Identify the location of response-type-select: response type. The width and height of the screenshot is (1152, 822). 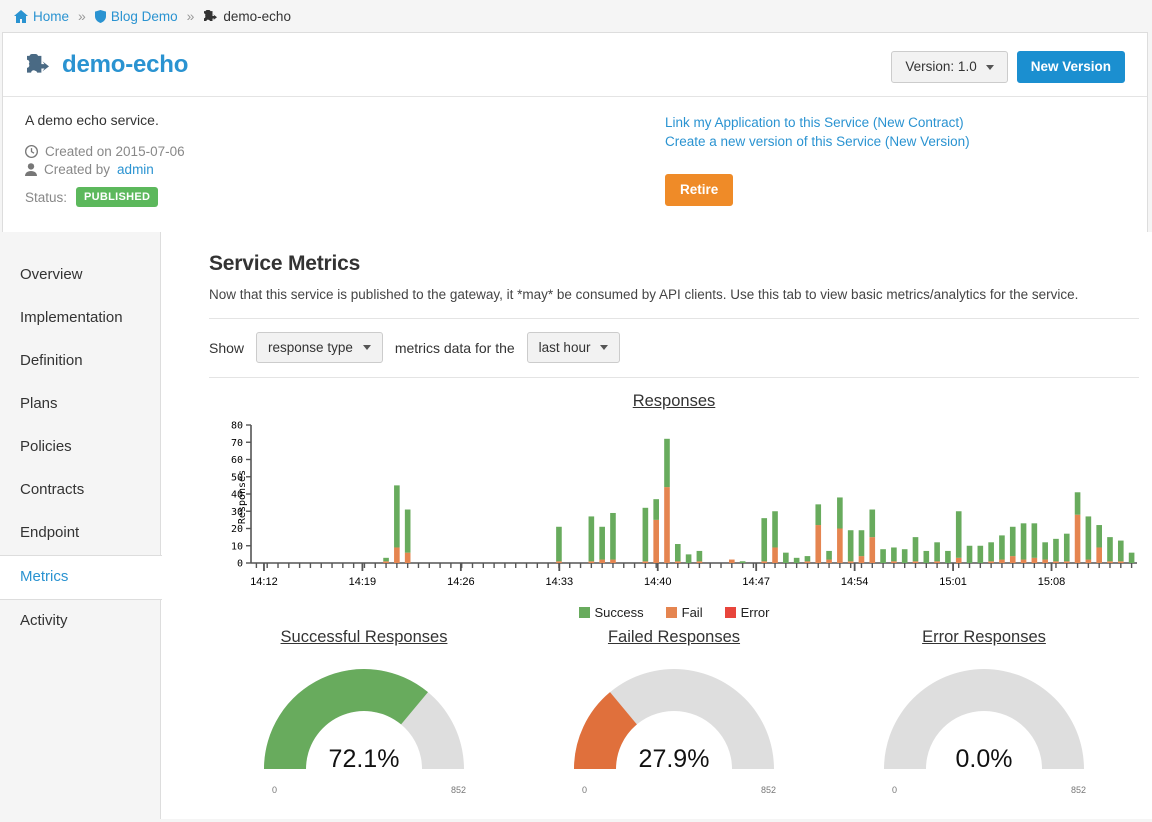
(319, 347).